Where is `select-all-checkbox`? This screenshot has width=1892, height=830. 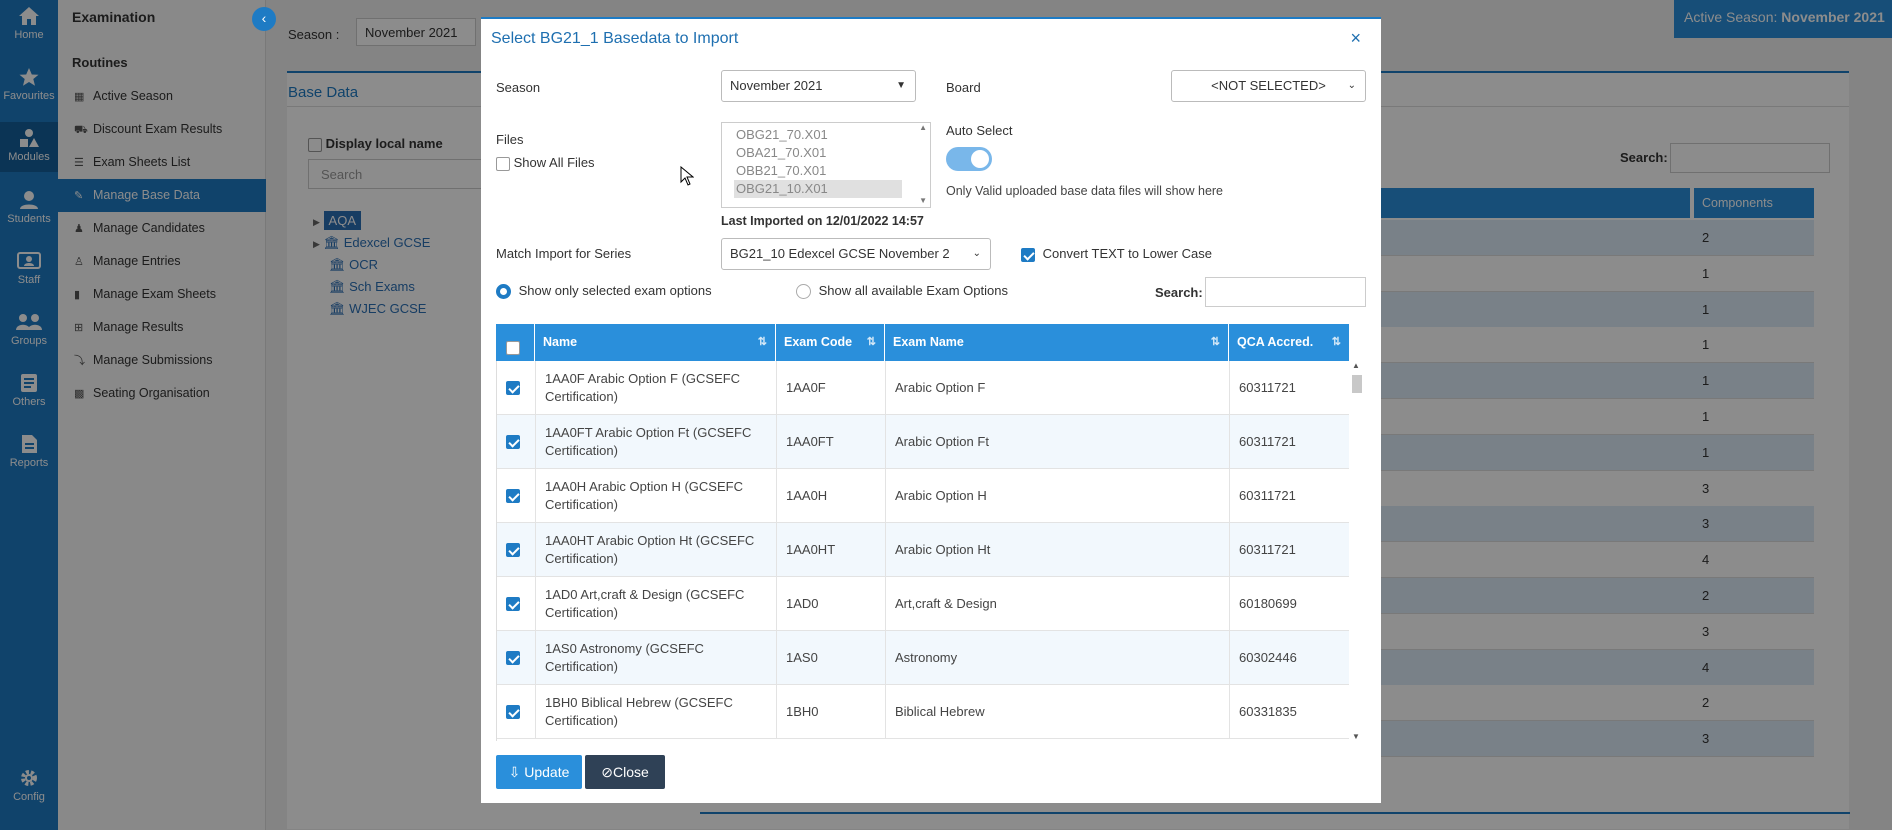
select-all-checkbox is located at coordinates (513, 348).